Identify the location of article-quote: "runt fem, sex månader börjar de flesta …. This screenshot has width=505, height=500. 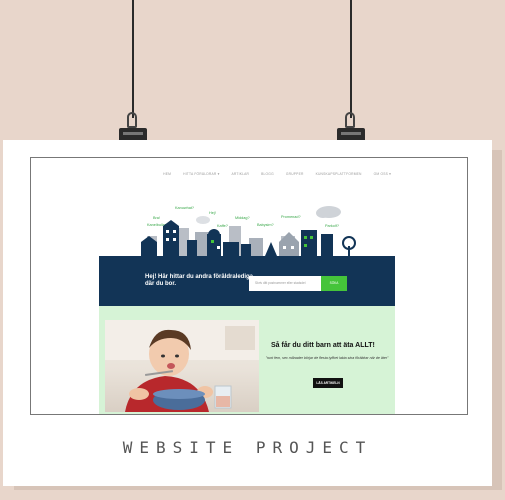
(327, 358).